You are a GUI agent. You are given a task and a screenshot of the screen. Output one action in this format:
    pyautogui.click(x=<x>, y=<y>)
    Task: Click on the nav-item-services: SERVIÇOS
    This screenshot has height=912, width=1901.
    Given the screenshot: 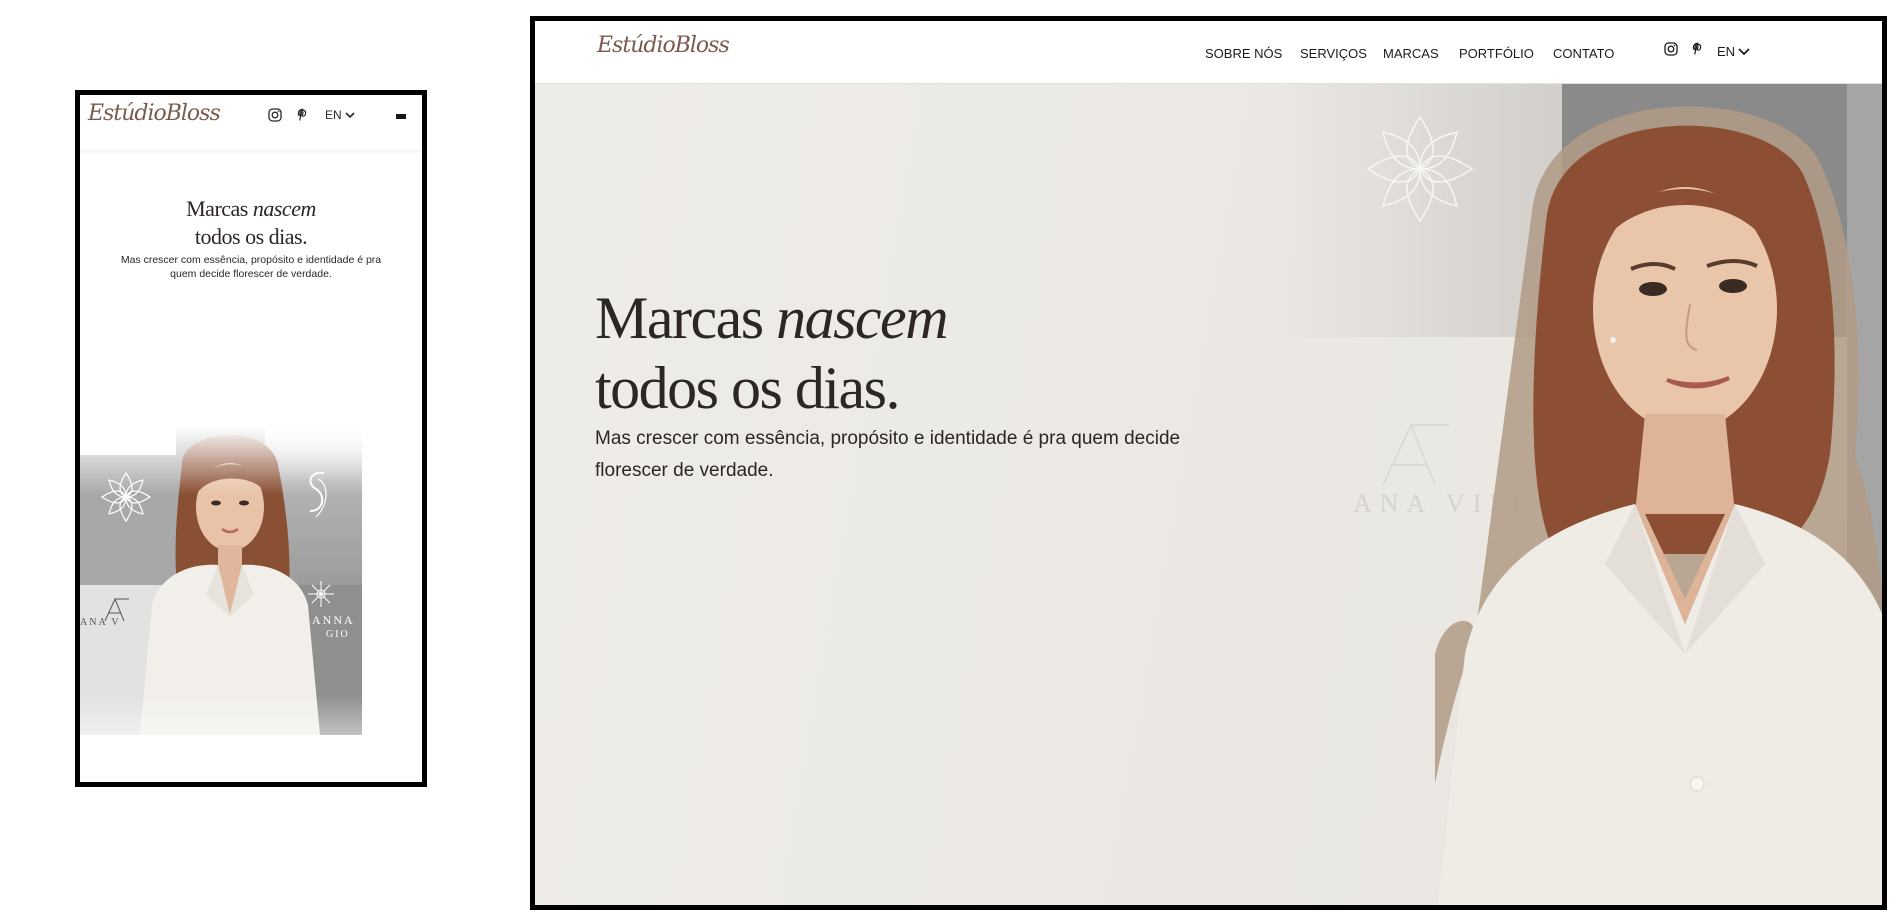 What is the action you would take?
    pyautogui.click(x=1333, y=53)
    